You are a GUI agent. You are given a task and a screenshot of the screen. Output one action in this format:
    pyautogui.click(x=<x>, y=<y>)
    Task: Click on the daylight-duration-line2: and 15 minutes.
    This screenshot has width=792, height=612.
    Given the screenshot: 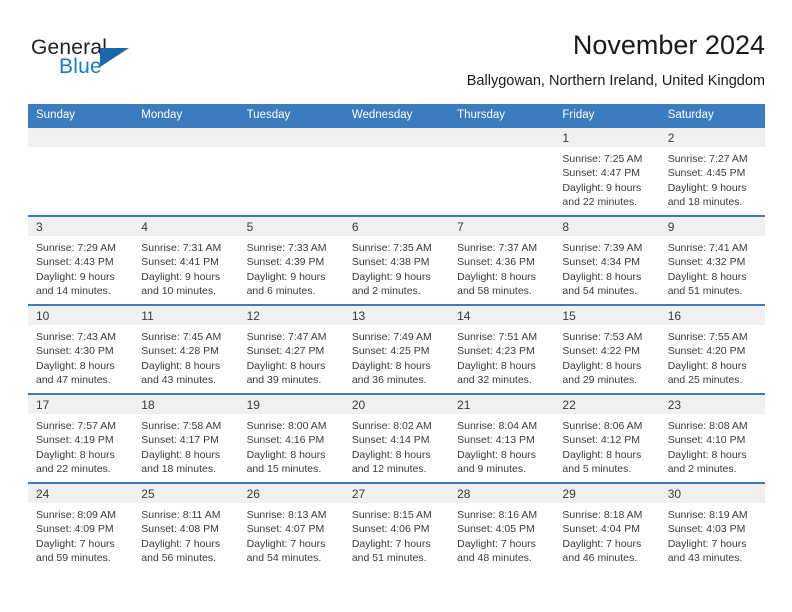 What is the action you would take?
    pyautogui.click(x=284, y=469)
    